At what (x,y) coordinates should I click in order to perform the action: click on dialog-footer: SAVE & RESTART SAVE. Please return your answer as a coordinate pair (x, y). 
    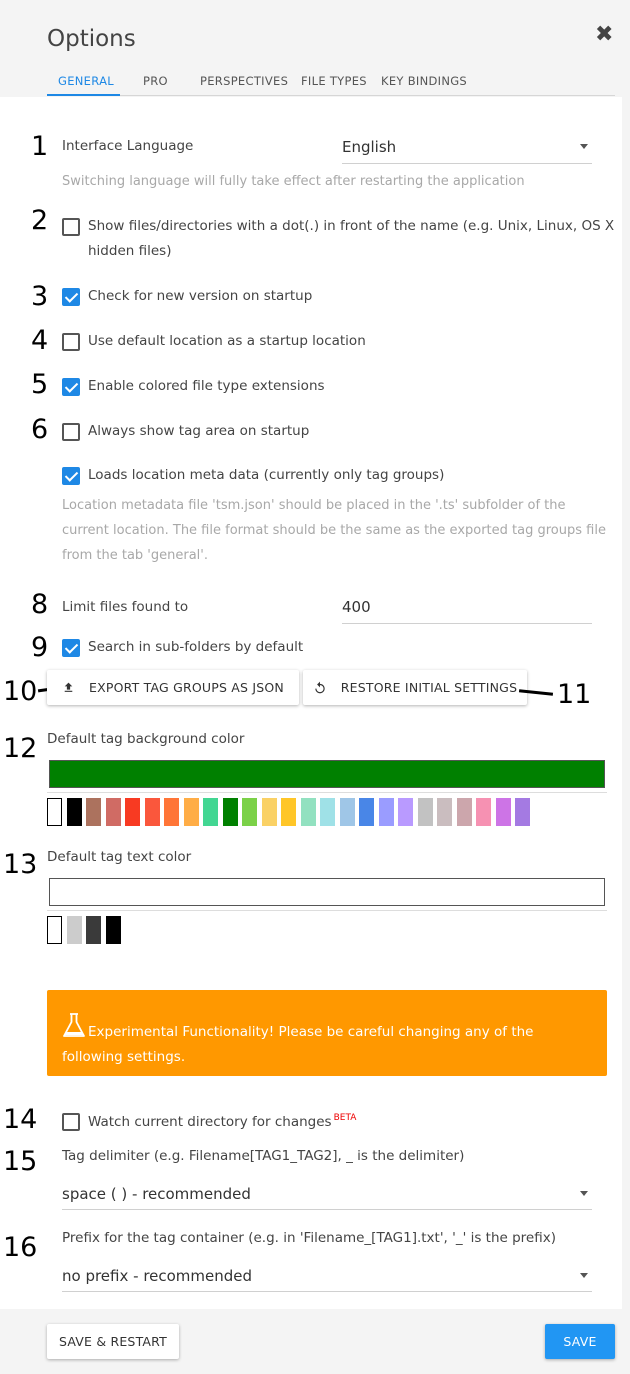
    Looking at the image, I should click on (315, 1341).